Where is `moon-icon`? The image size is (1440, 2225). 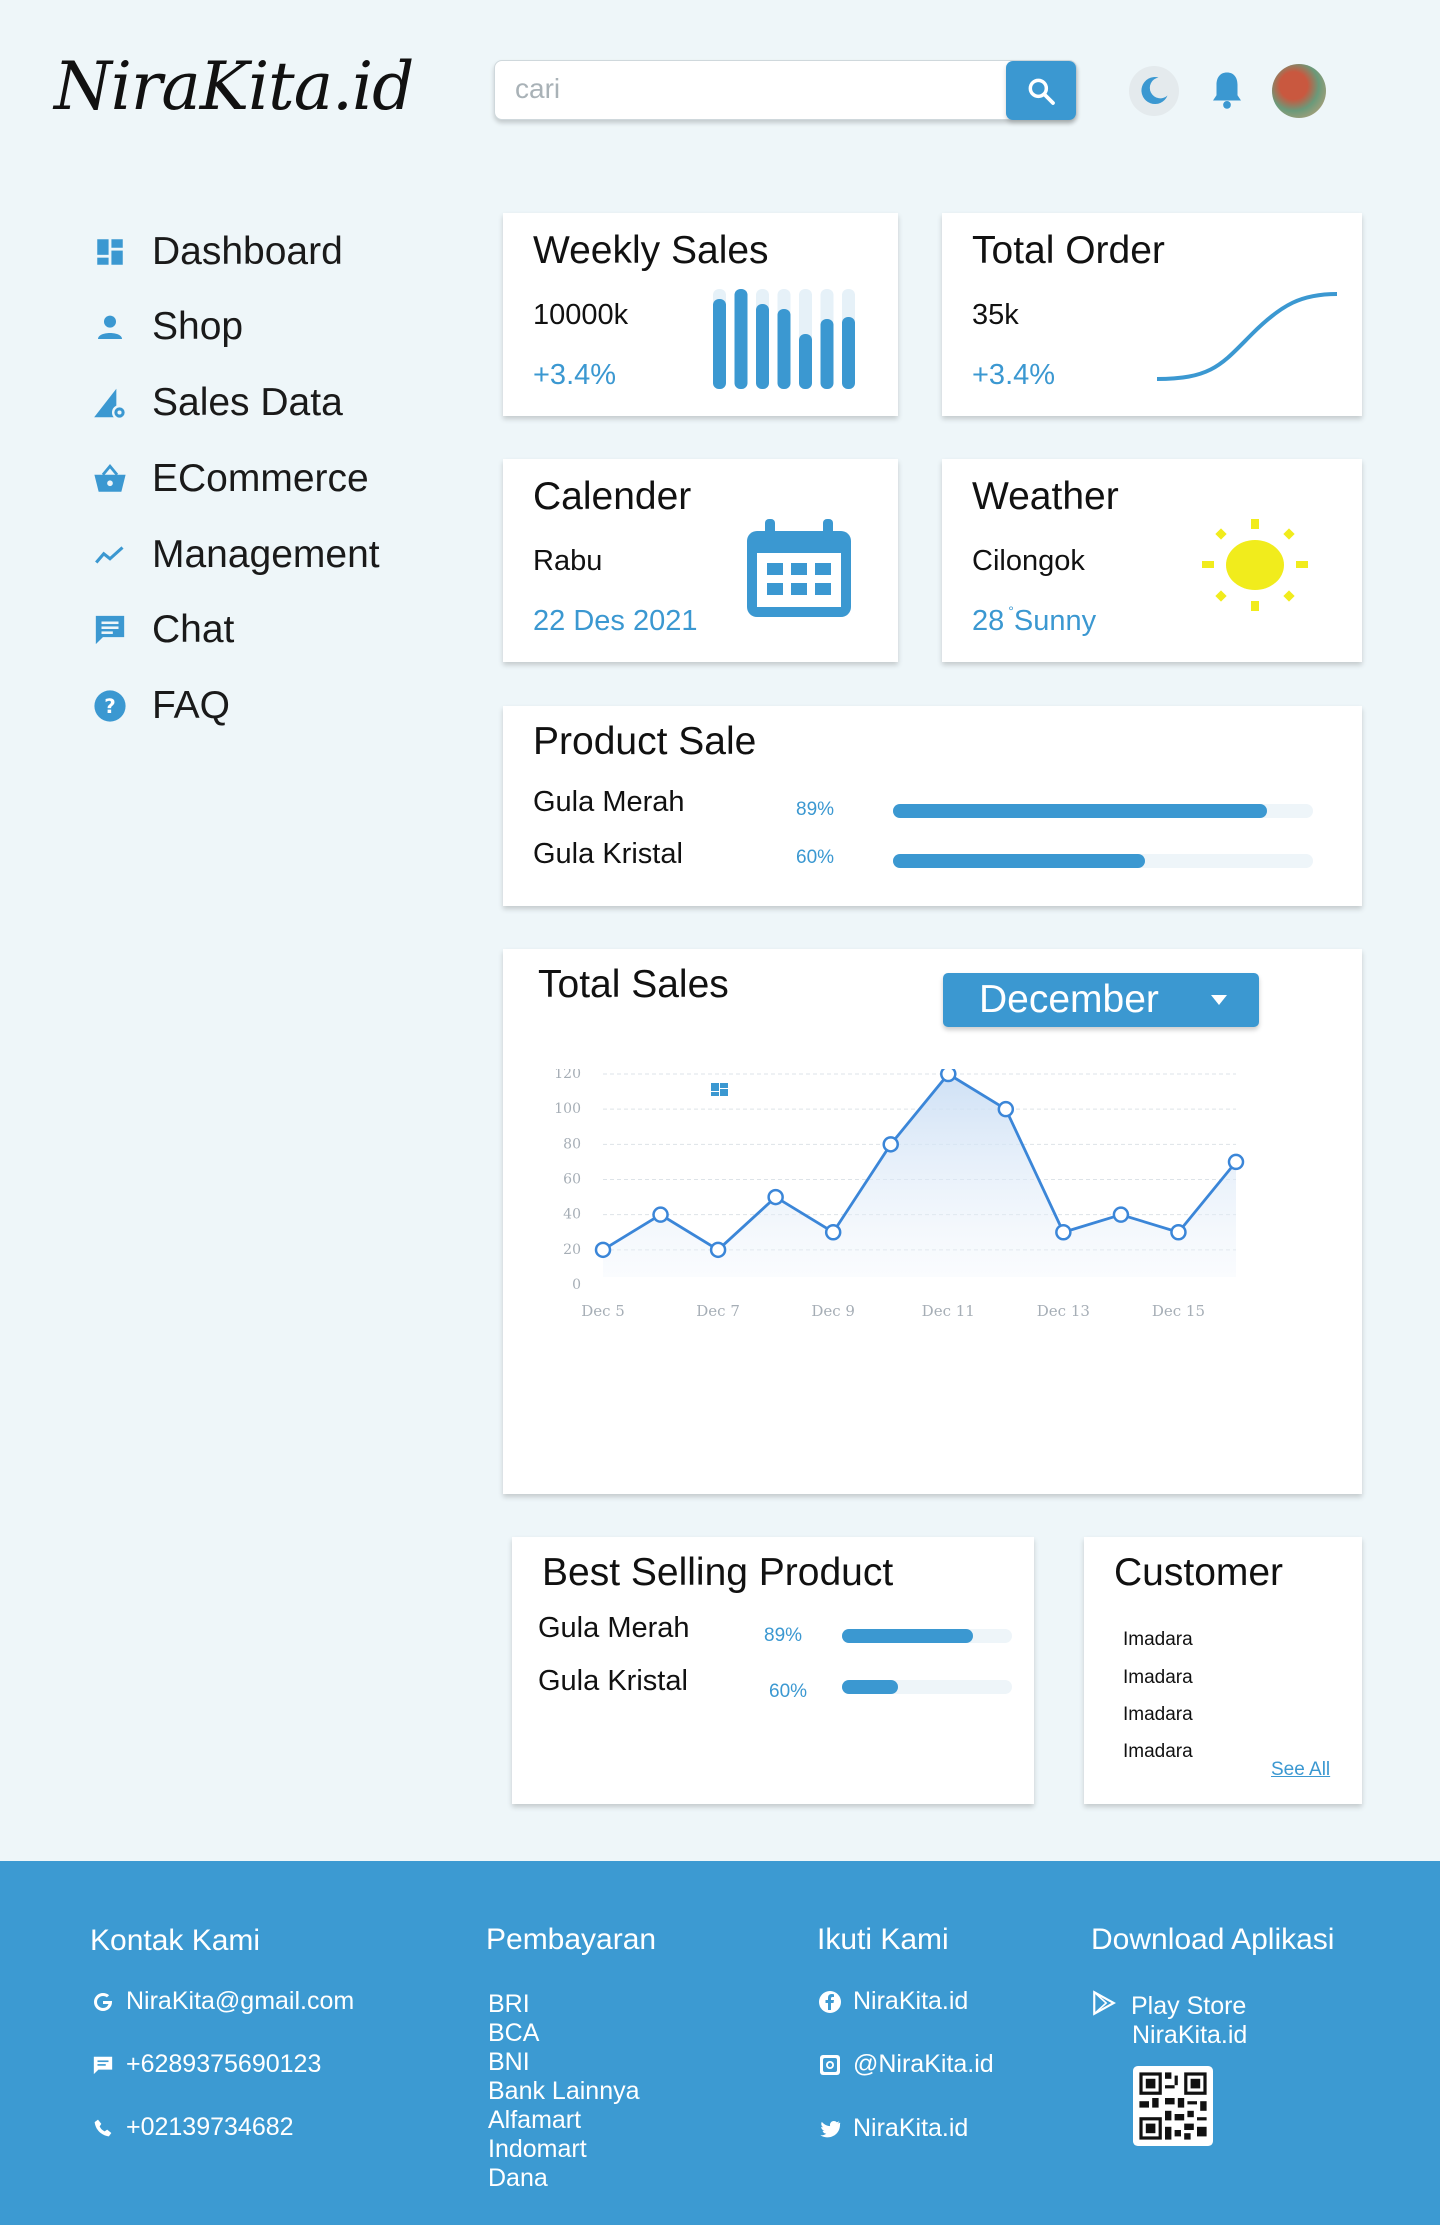 moon-icon is located at coordinates (1154, 91).